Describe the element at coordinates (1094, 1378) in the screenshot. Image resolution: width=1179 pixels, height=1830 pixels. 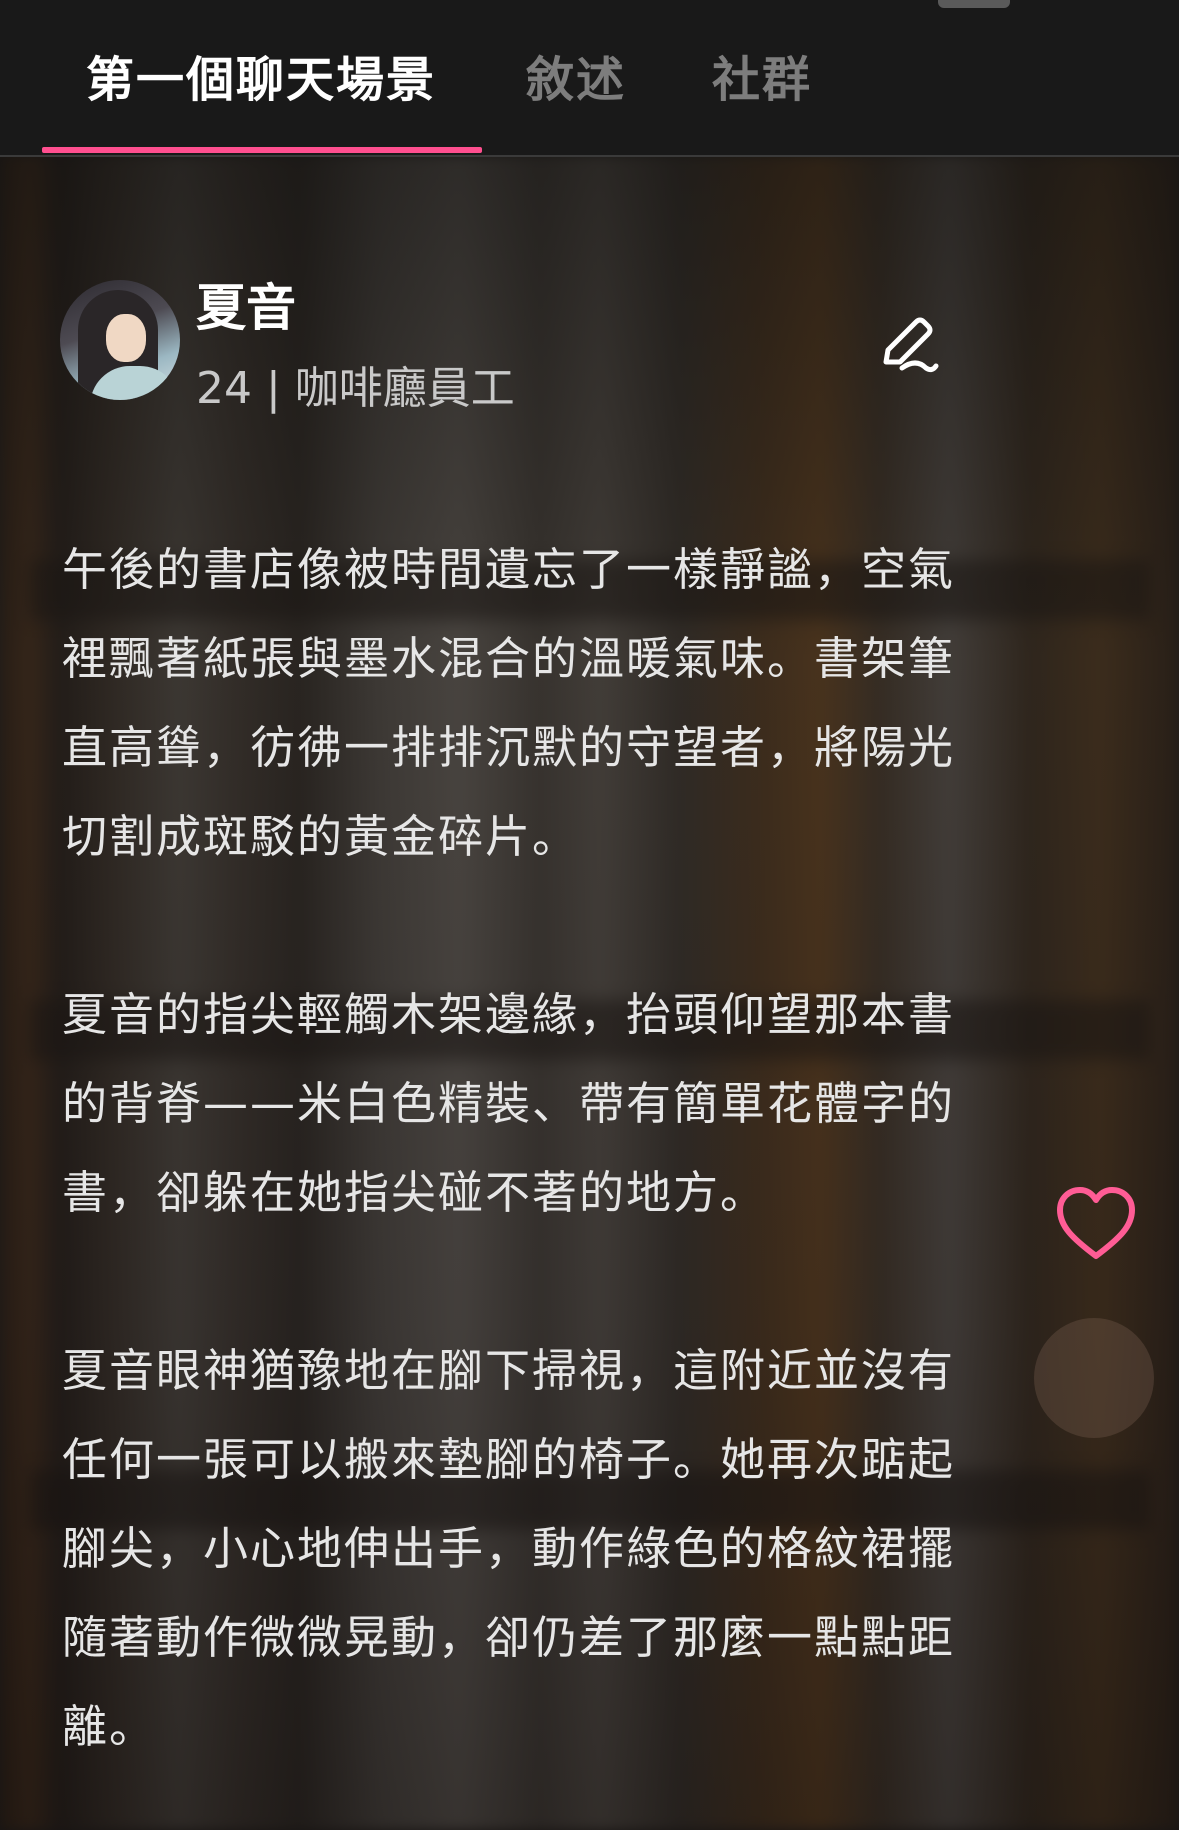
I see `action-circle-button` at that location.